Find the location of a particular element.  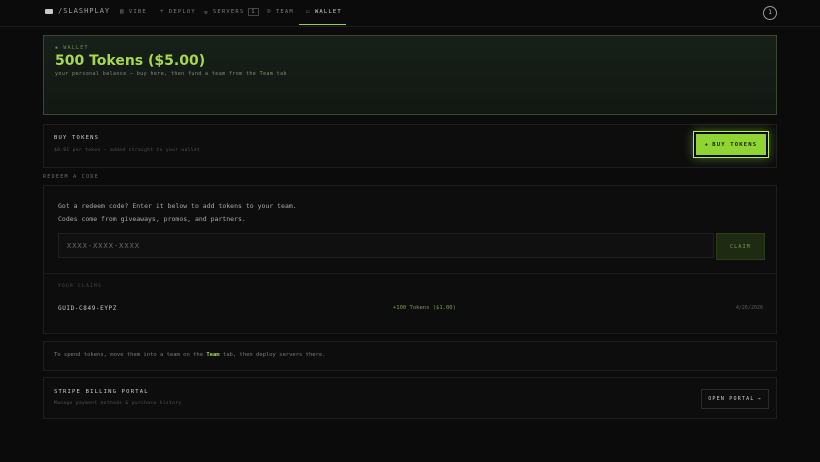

arrow-right-icon: → is located at coordinates (759, 399).